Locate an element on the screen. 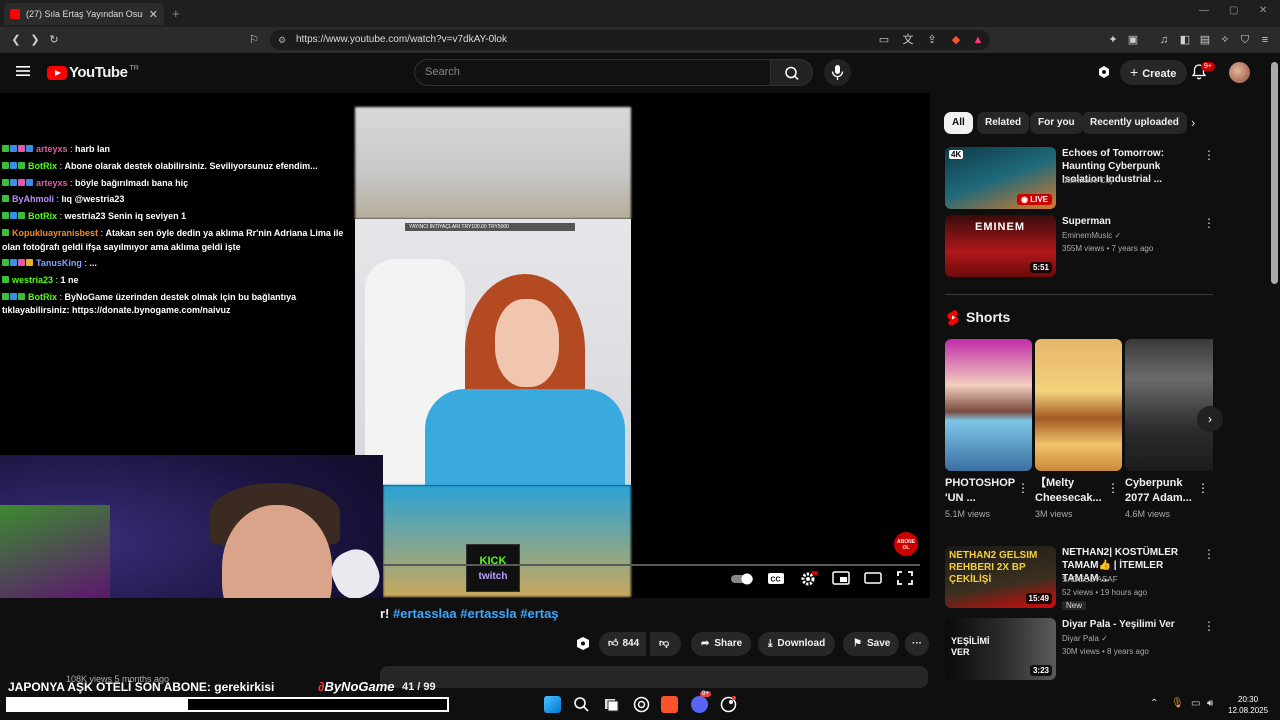  channel-name: Diyar Pala ✓ is located at coordinates (1085, 638).